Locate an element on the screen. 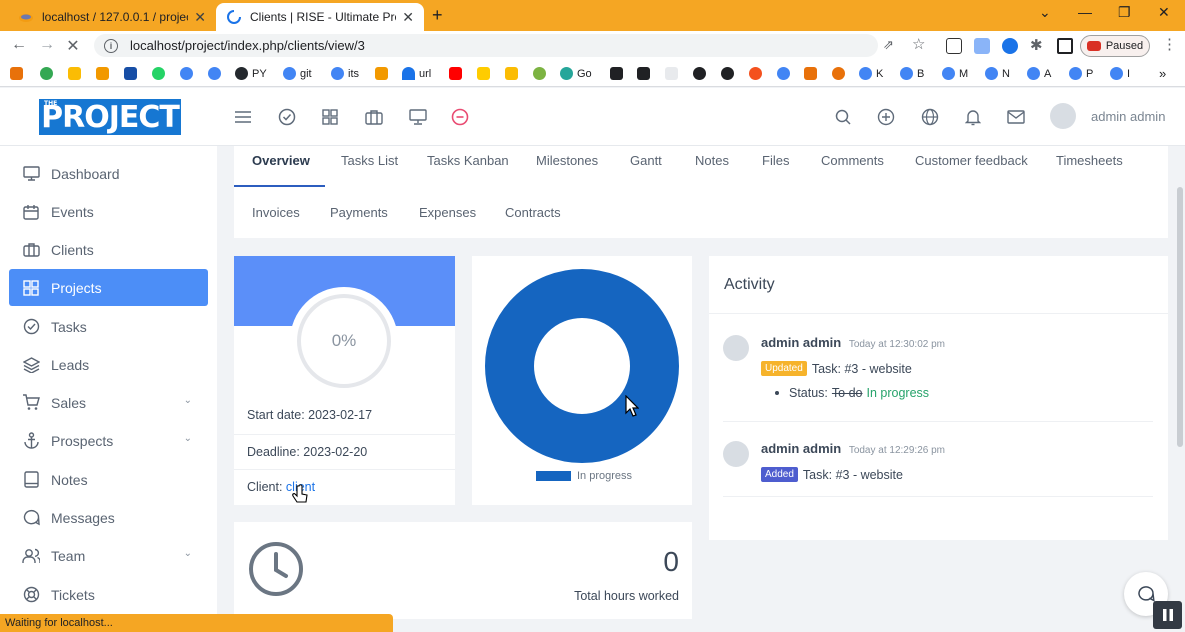 The width and height of the screenshot is (1185, 632). profile-paused-button: Paused is located at coordinates (1115, 46).